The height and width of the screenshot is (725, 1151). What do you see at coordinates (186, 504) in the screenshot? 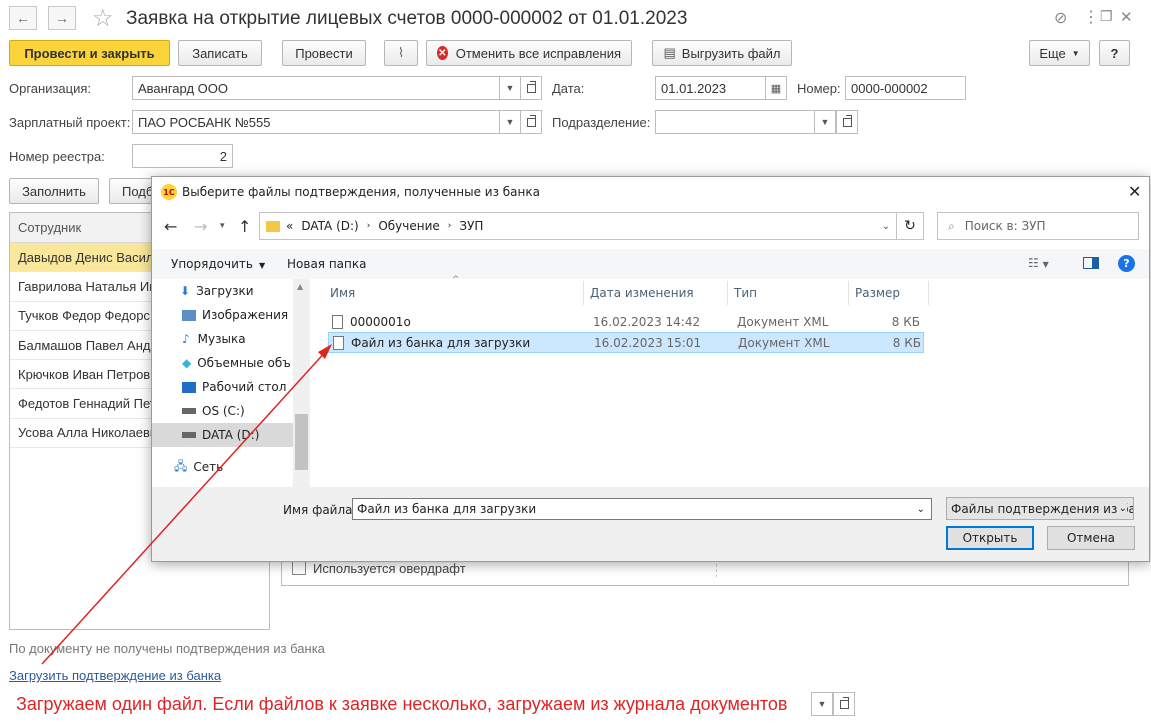
I see `annotation-arrow` at bounding box center [186, 504].